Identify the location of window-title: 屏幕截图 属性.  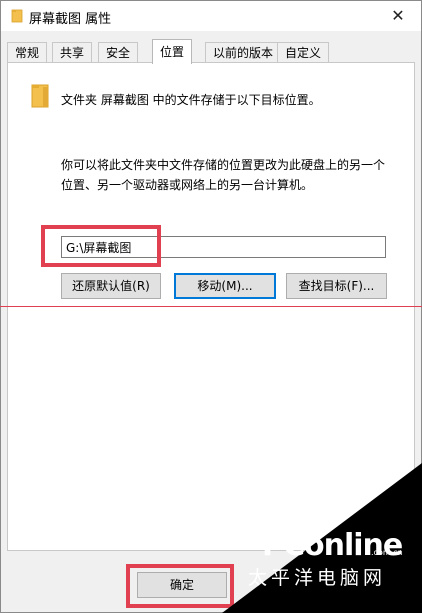
(70, 19).